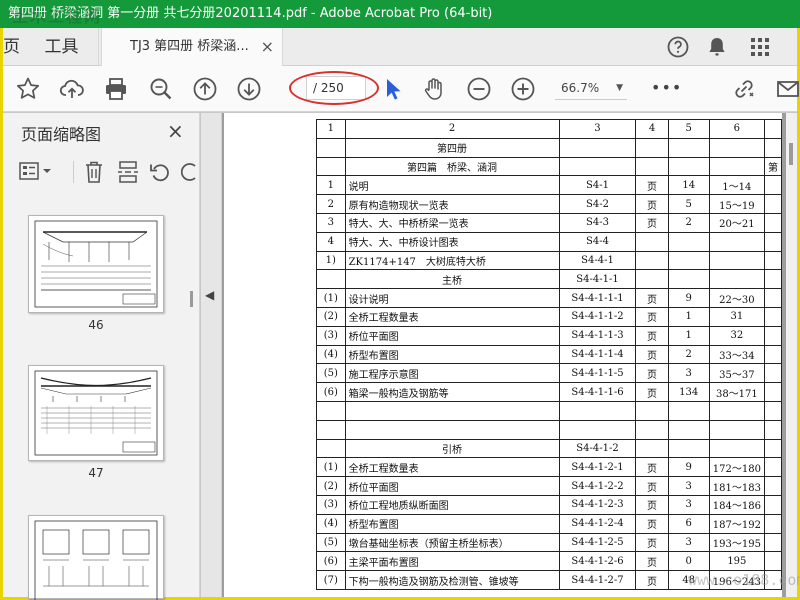 This screenshot has width=800, height=600. I want to click on tab-close-icon: ×, so click(267, 47).